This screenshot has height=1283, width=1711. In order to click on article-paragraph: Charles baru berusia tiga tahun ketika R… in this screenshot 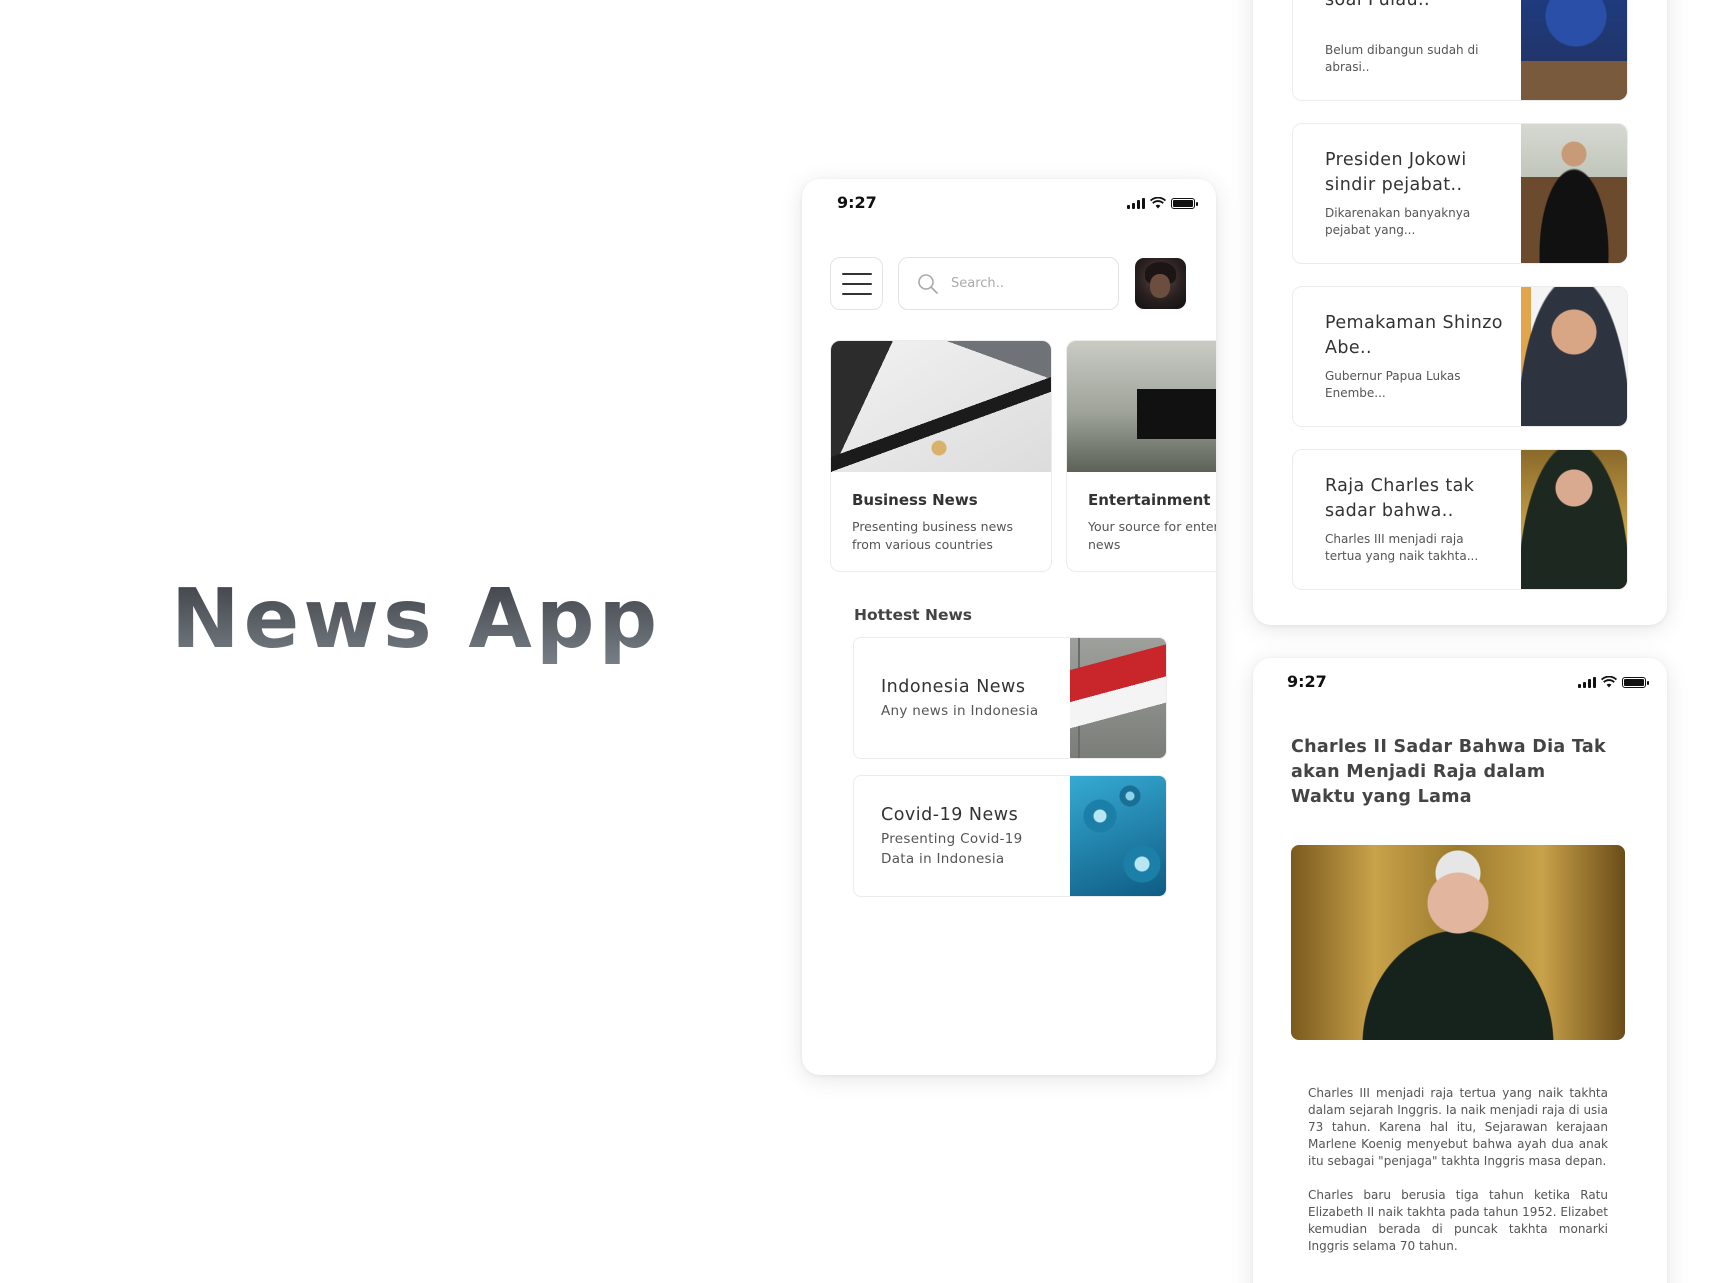, I will do `click(1458, 1220)`.